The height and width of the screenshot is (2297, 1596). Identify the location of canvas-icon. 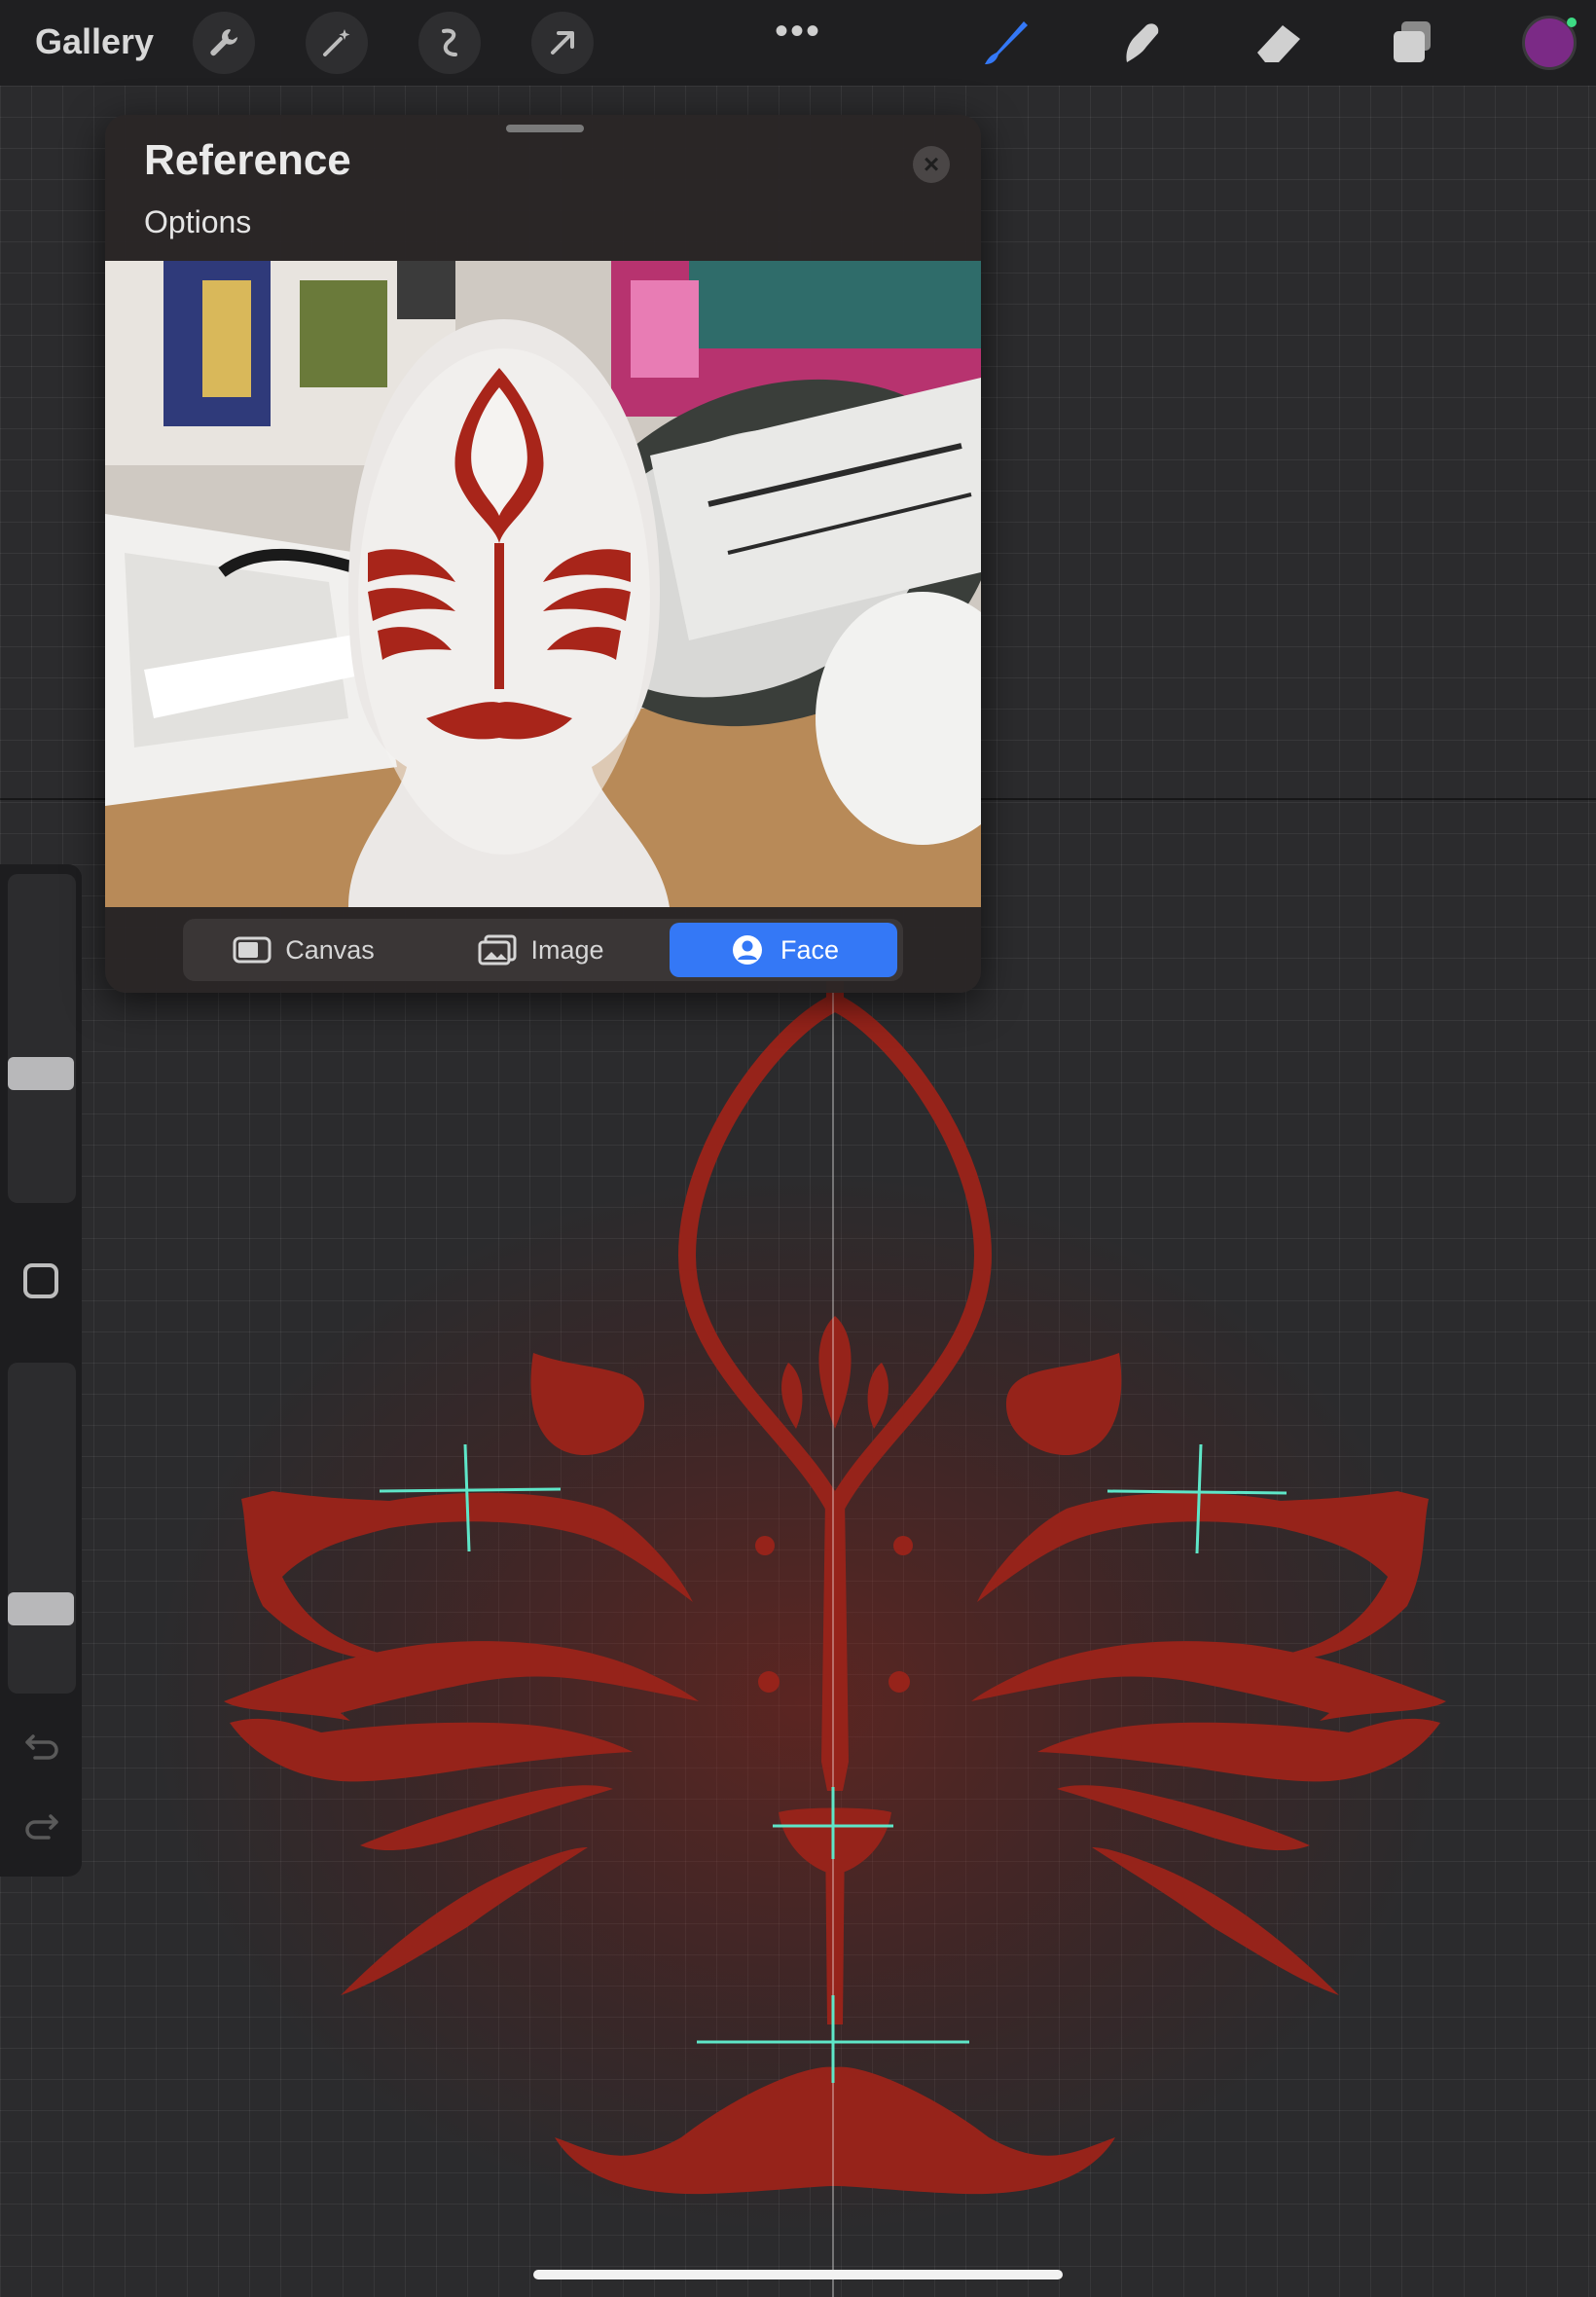
(252, 950).